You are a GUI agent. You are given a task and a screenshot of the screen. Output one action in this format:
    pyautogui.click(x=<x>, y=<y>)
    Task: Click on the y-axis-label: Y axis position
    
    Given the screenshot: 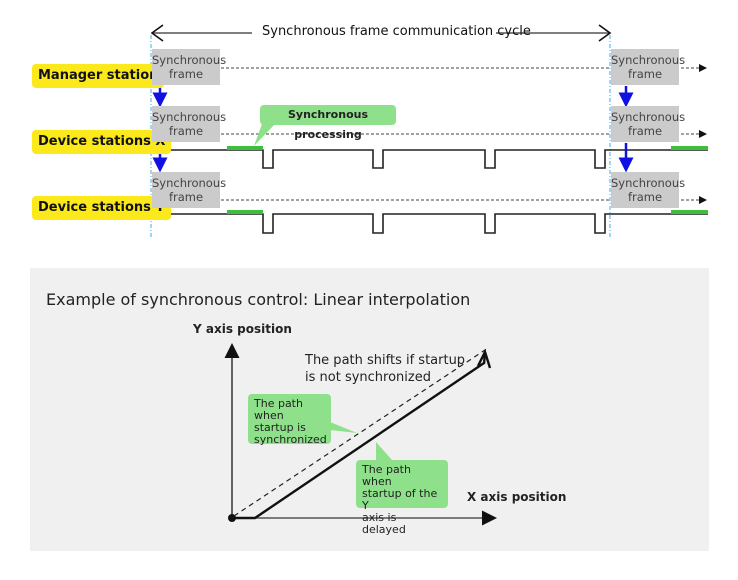 What is the action you would take?
    pyautogui.click(x=242, y=329)
    